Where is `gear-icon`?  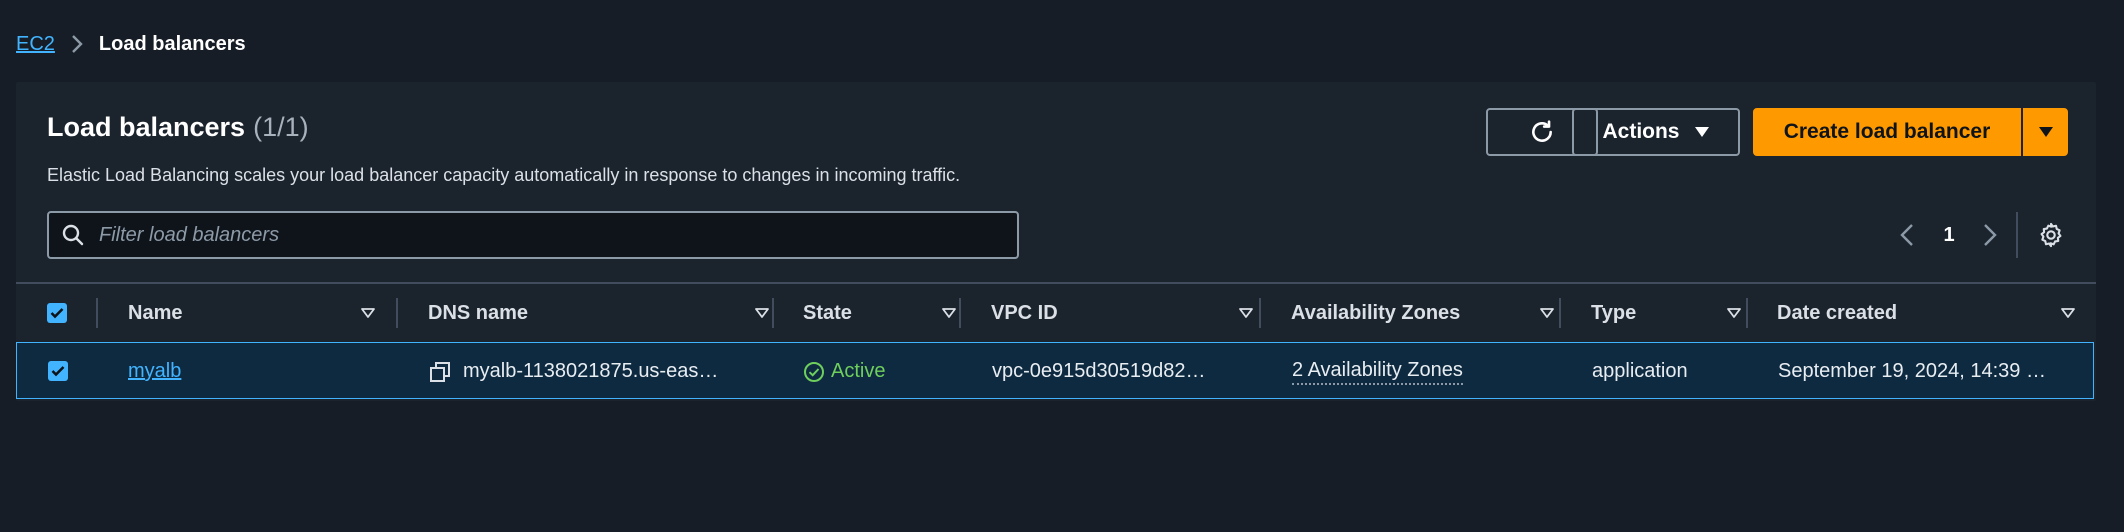
gear-icon is located at coordinates (2051, 235).